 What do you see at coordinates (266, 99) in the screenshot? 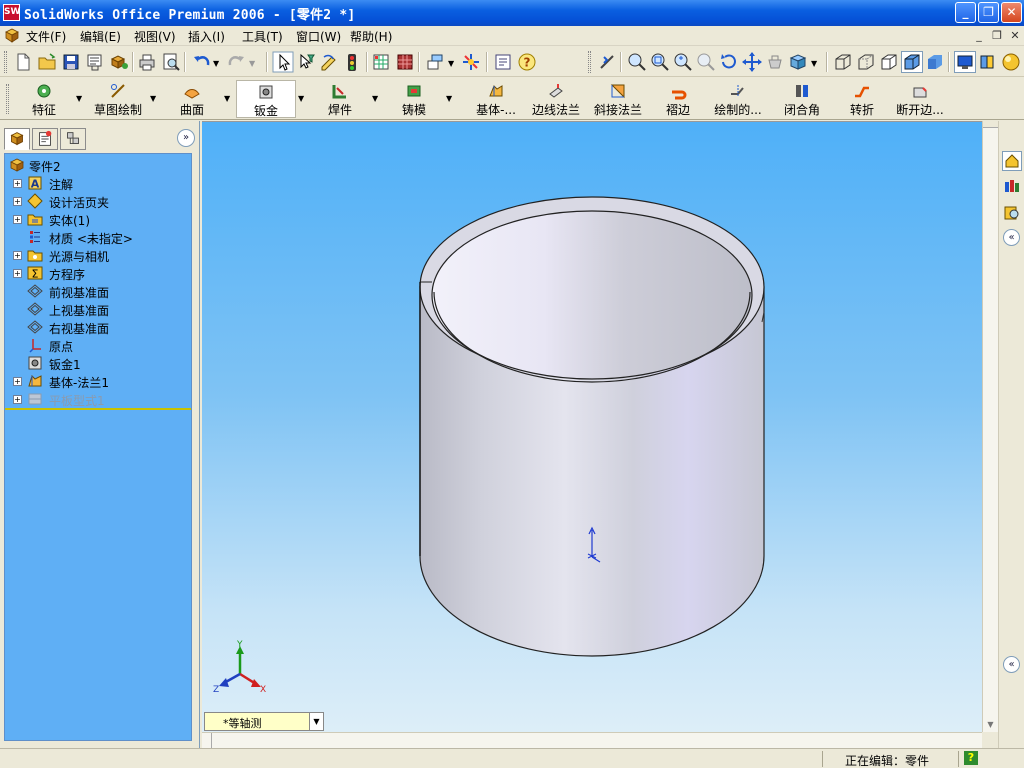
I see `sheet-metal-tab-button: 钣金` at bounding box center [266, 99].